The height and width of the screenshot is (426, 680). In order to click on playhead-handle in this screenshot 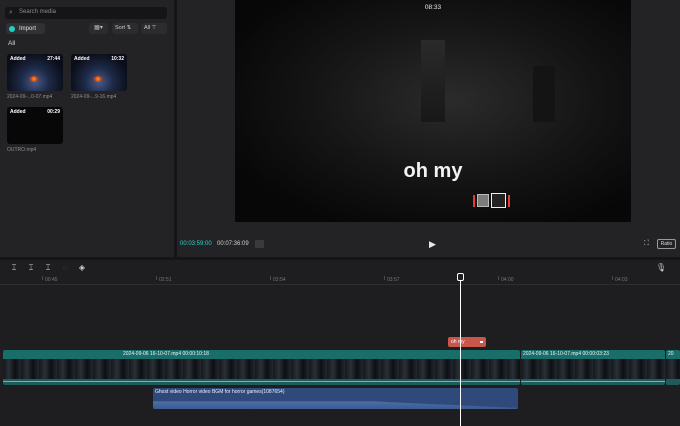, I will do `click(460, 277)`.